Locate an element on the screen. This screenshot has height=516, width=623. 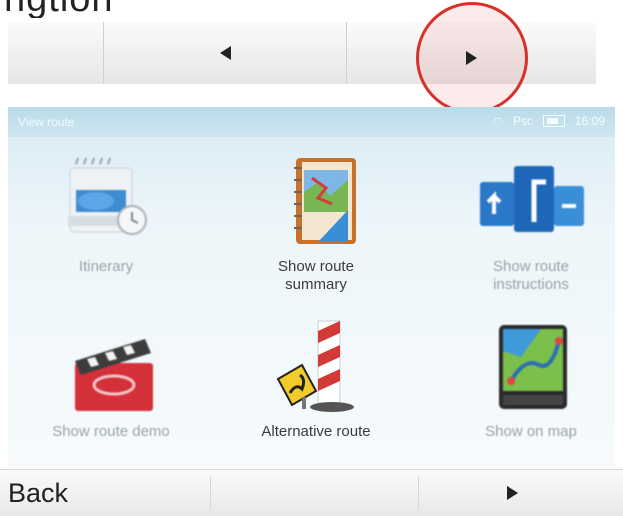
status-indicators: ◠ Psc 16:09 is located at coordinates (549, 121).